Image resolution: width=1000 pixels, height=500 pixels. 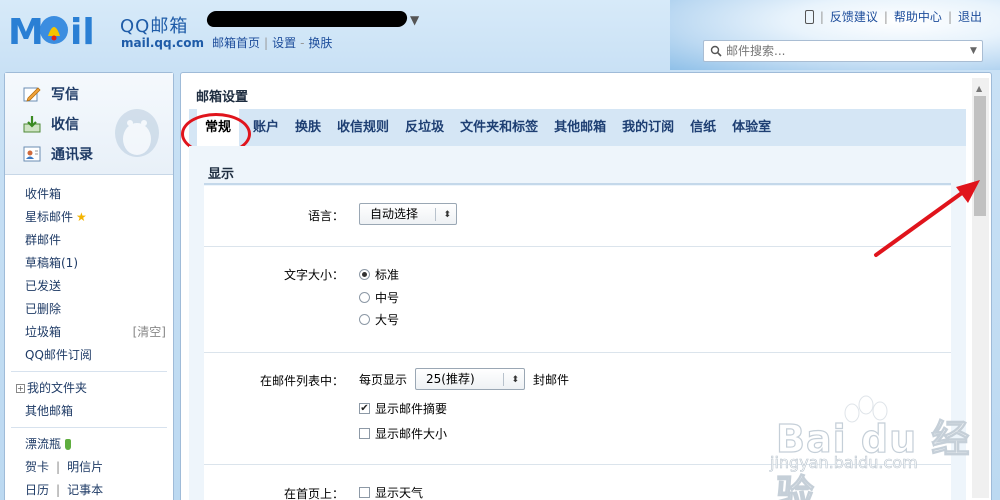 What do you see at coordinates (383, 380) in the screenshot?
I see `per-page-prefix: 每页显示` at bounding box center [383, 380].